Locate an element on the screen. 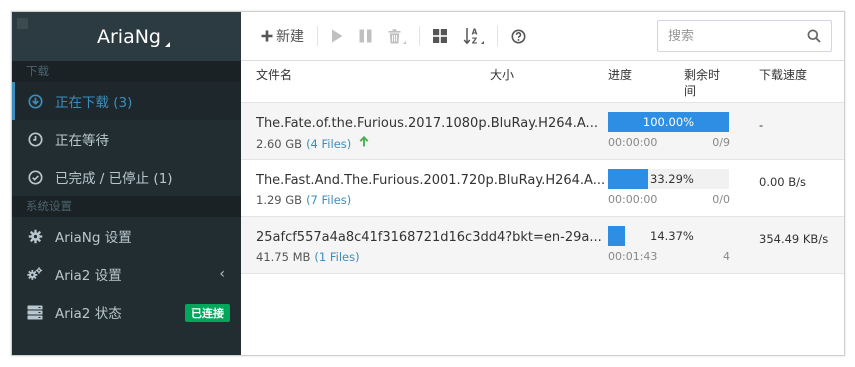 This screenshot has width=855, height=367. task-connections: 0/0 is located at coordinates (721, 199).